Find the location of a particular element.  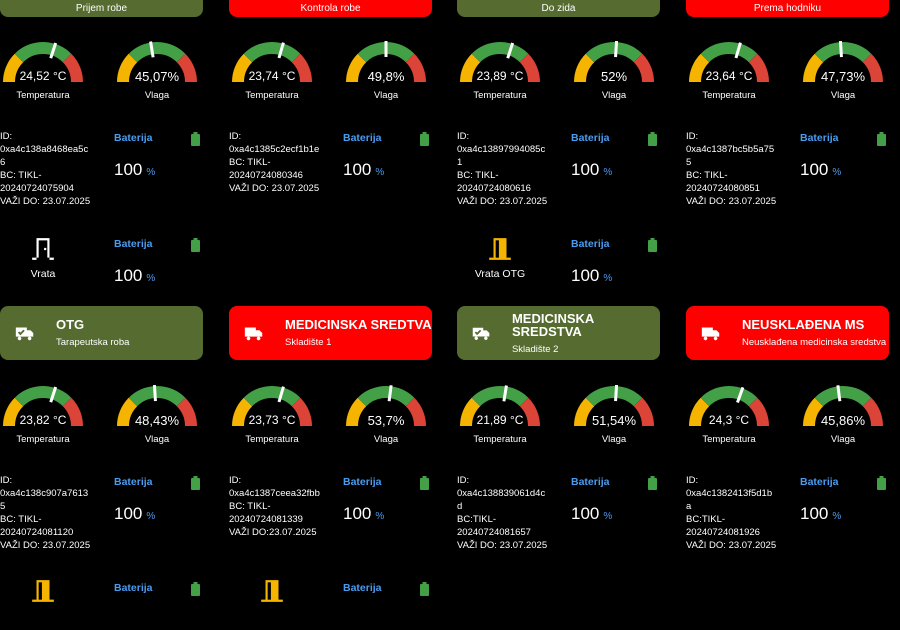

device-info-line: BC:TIKL- is located at coordinates (477, 519).